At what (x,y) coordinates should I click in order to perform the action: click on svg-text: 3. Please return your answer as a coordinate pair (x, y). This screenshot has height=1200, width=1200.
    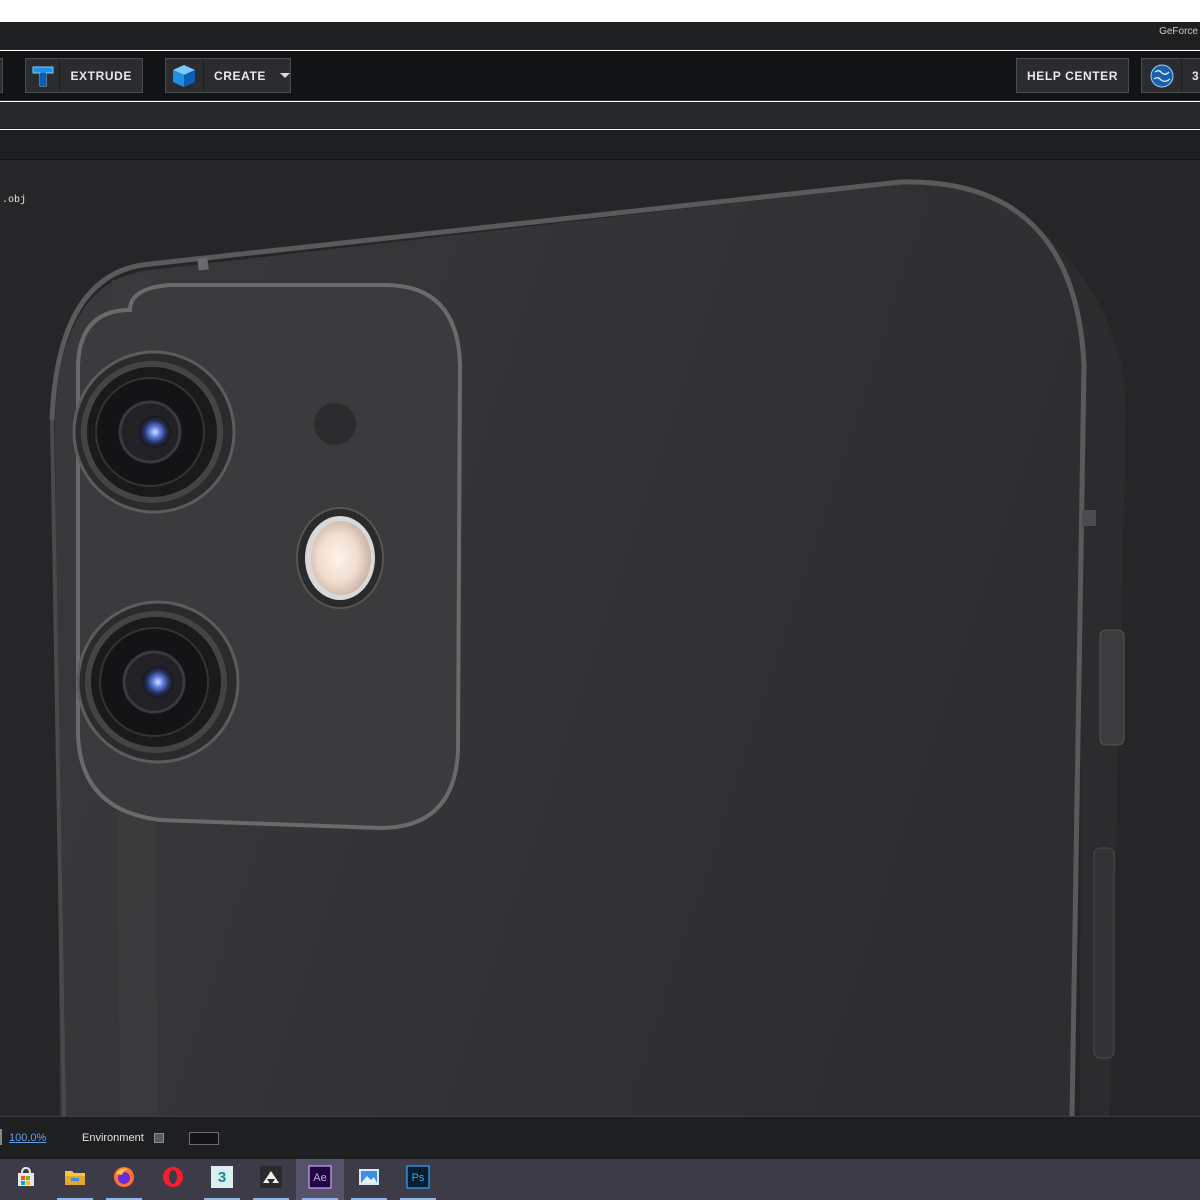
    Looking at the image, I should click on (222, 1177).